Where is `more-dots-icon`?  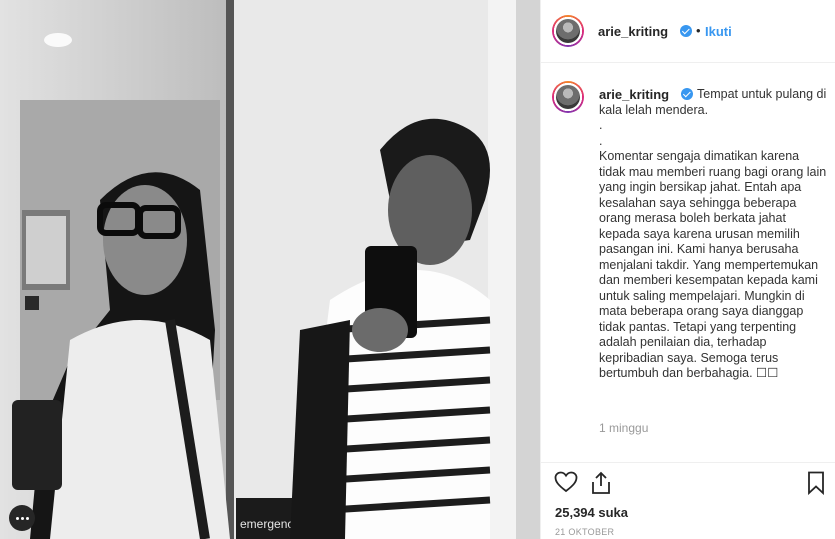
more-dots-icon is located at coordinates (22, 518).